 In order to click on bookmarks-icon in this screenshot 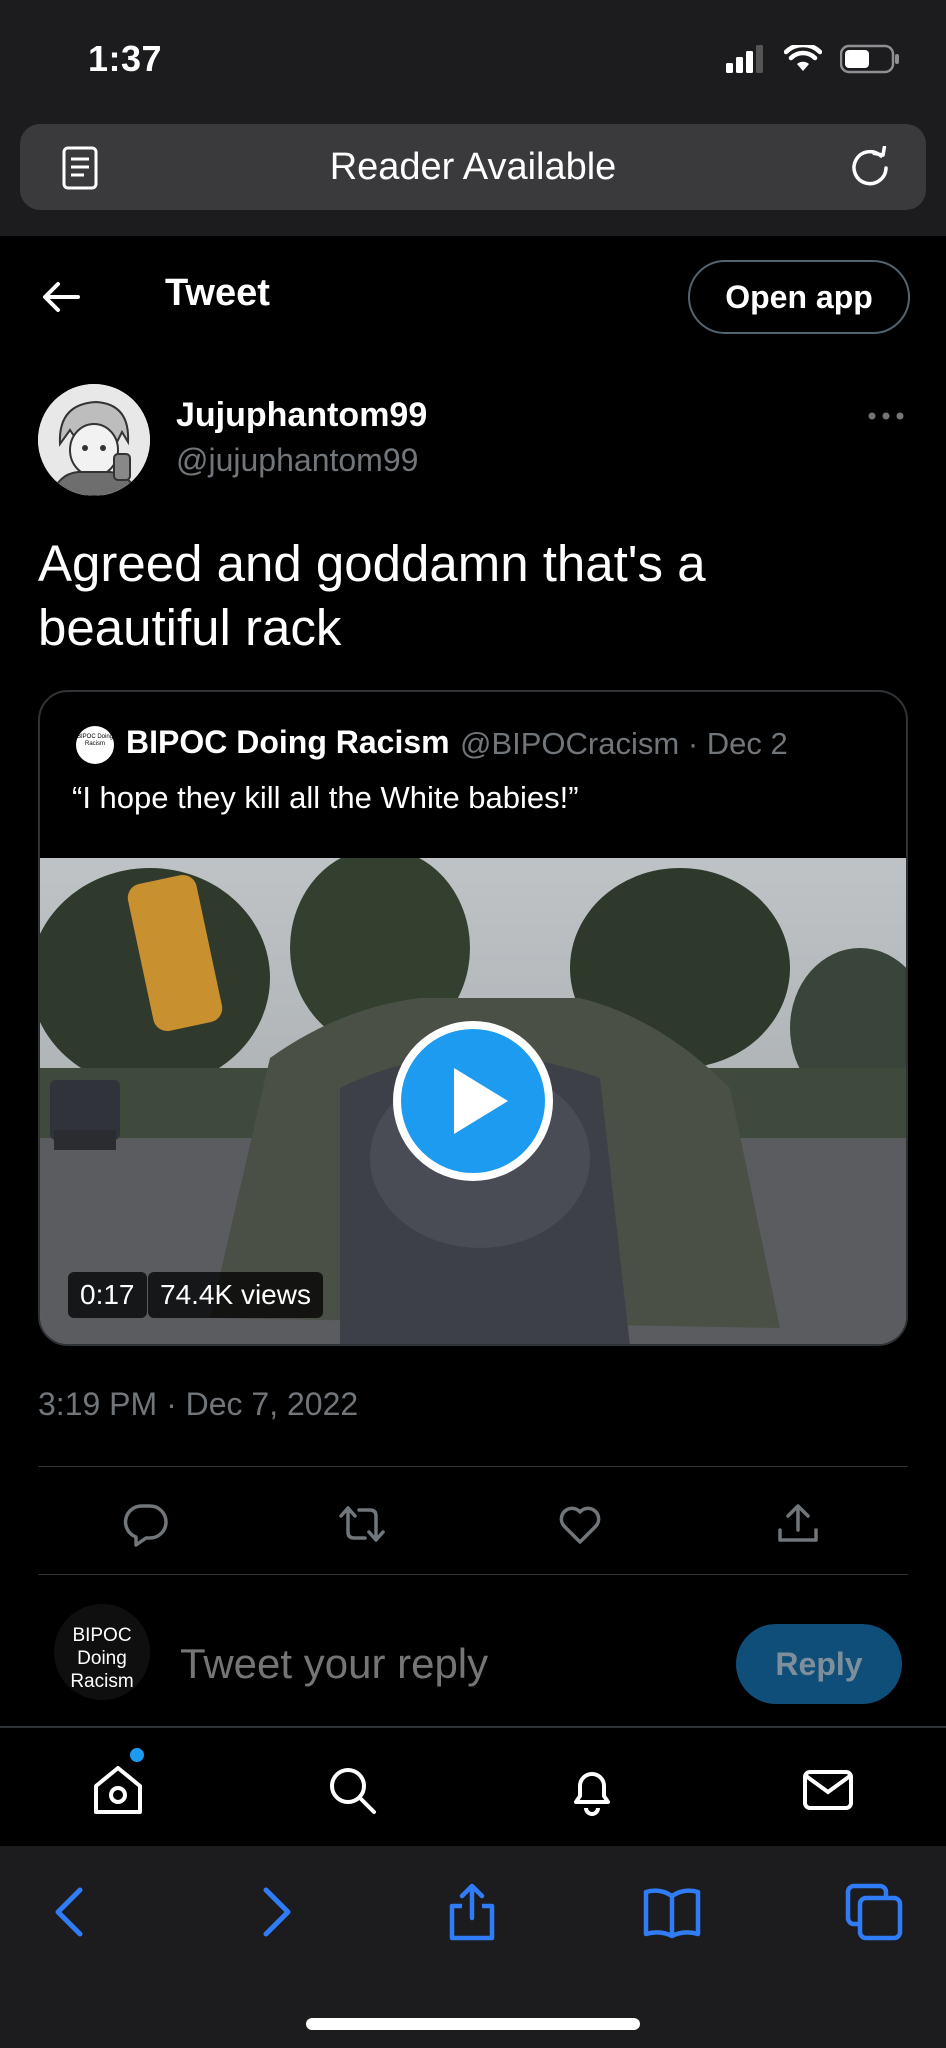, I will do `click(672, 1912)`.